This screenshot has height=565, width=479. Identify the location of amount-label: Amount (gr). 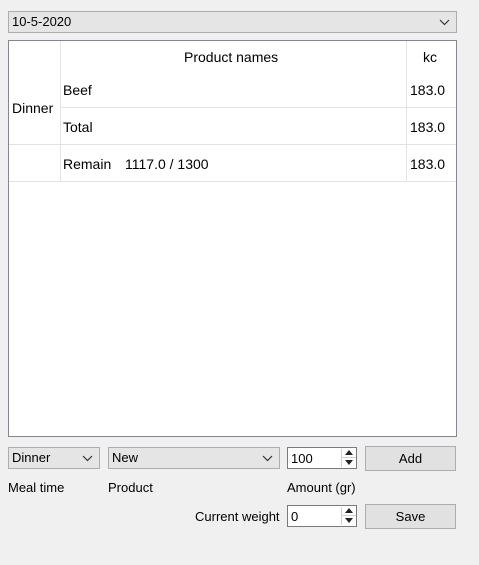
(321, 487).